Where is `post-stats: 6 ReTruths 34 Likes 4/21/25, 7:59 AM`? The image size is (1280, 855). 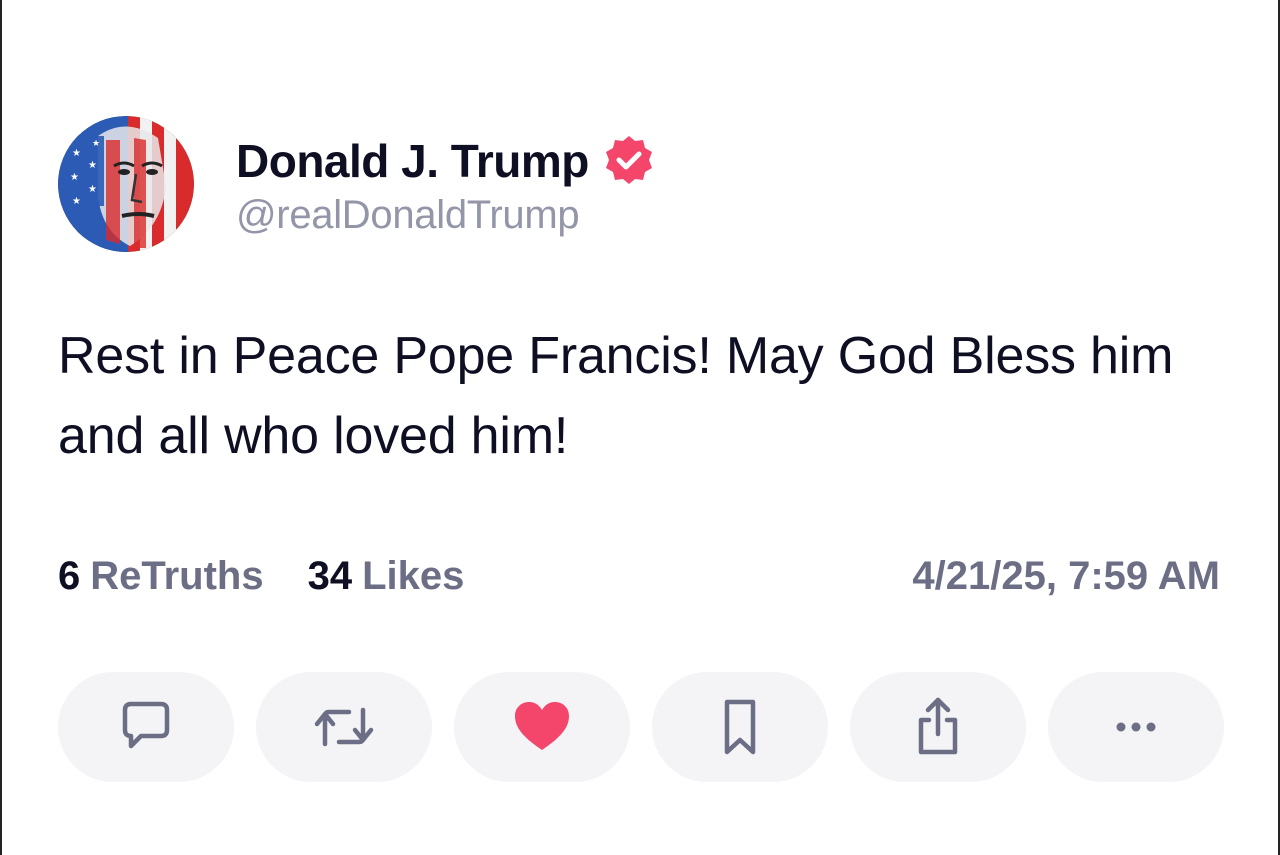 post-stats: 6 ReTruths 34 Likes 4/21/25, 7:59 AM is located at coordinates (639, 576).